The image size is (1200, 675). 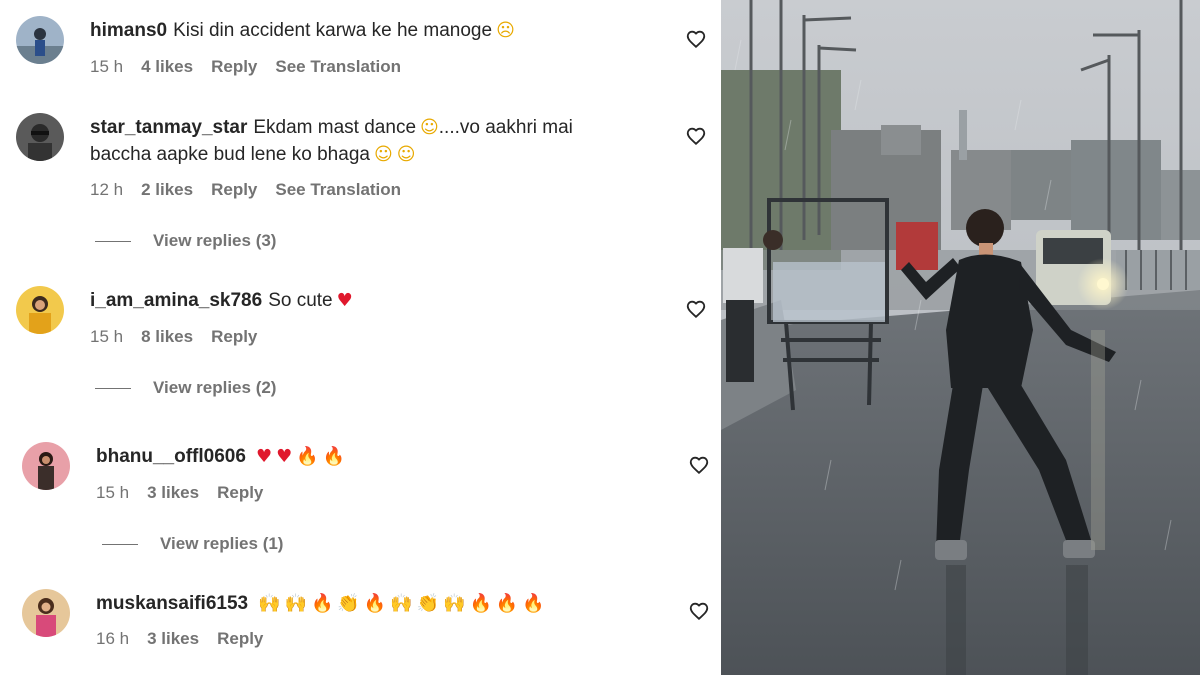 What do you see at coordinates (107, 189) in the screenshot?
I see `comment-time: 12 h` at bounding box center [107, 189].